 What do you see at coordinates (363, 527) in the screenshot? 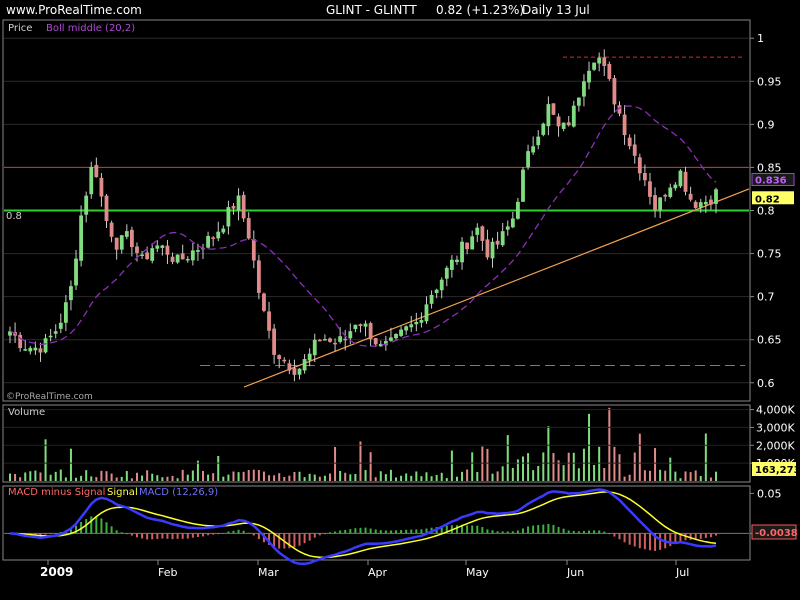
I see `macd-line` at bounding box center [363, 527].